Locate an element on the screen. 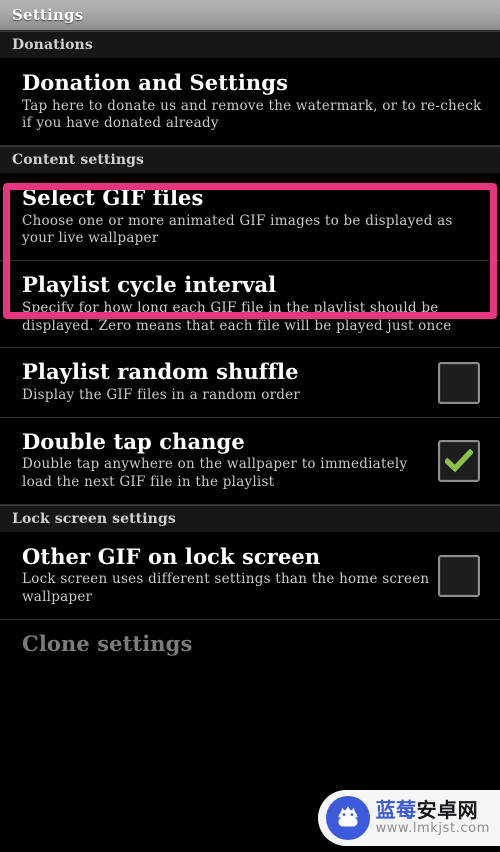  pref-clone-settings: Clone settings is located at coordinates (250, 650).